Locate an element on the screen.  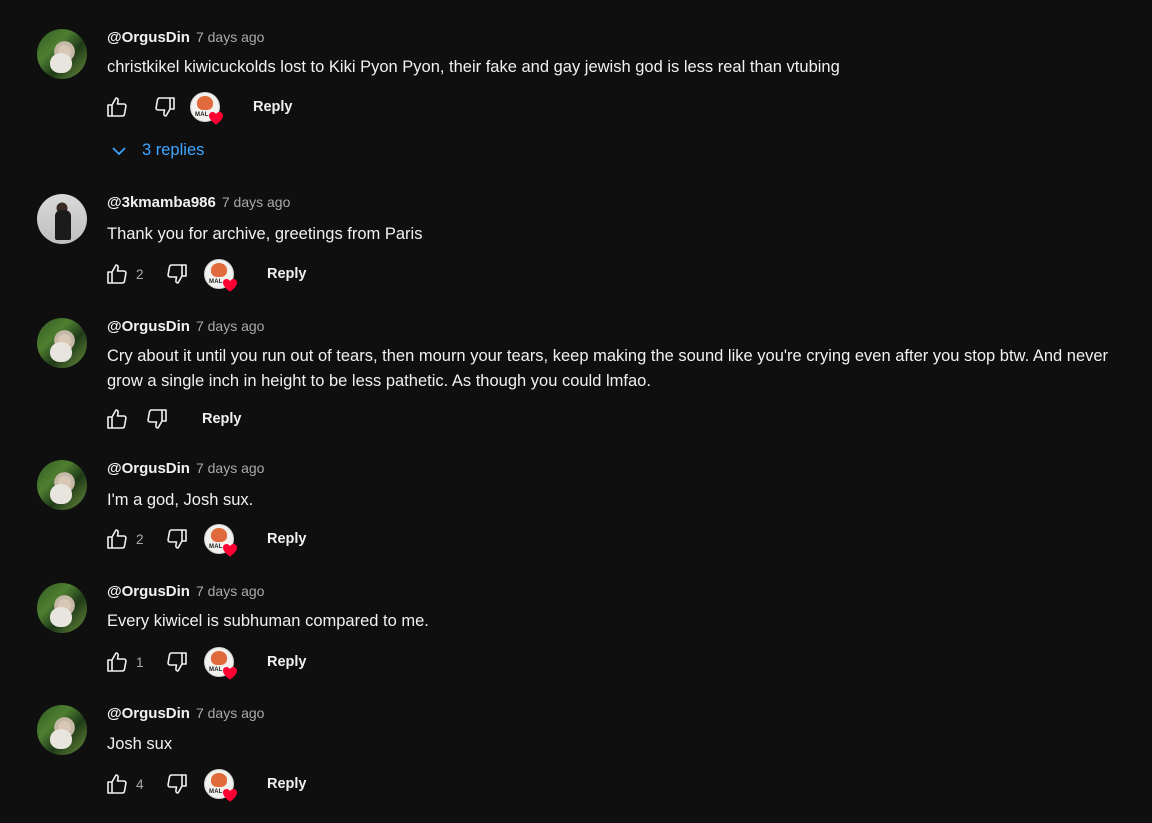
replies-count: 3 replies is located at coordinates (173, 150).